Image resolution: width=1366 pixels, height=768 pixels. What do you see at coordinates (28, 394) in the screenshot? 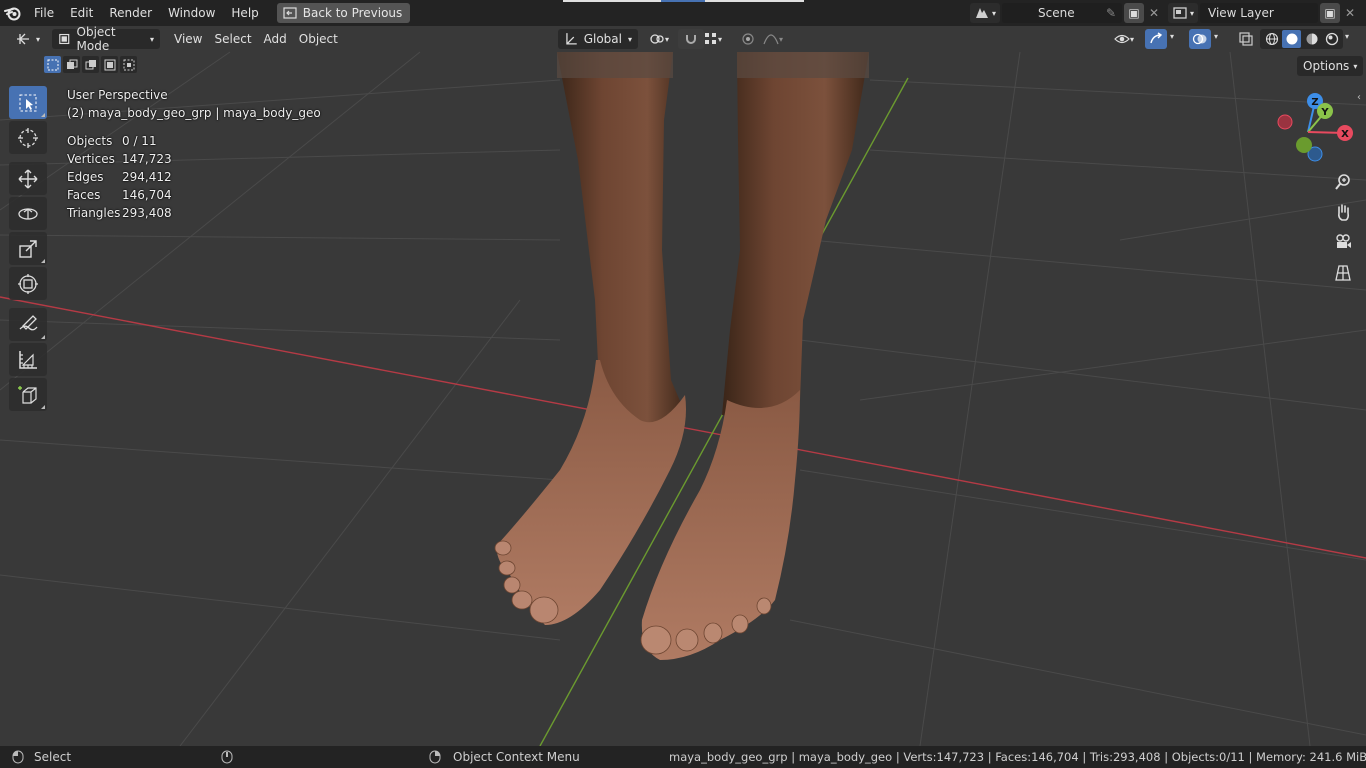
I see `tool-add-cube` at bounding box center [28, 394].